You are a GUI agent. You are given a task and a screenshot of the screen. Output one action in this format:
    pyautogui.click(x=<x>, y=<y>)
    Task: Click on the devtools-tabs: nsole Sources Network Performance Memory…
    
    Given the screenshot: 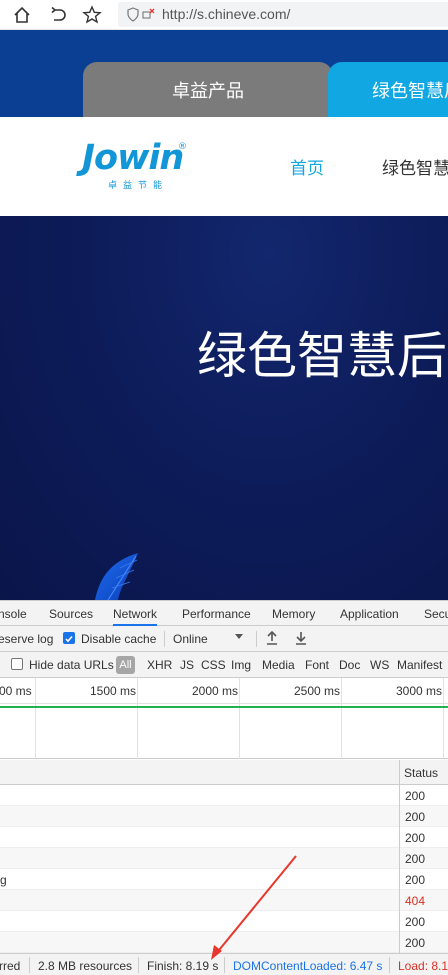 What is the action you would take?
    pyautogui.click(x=224, y=613)
    